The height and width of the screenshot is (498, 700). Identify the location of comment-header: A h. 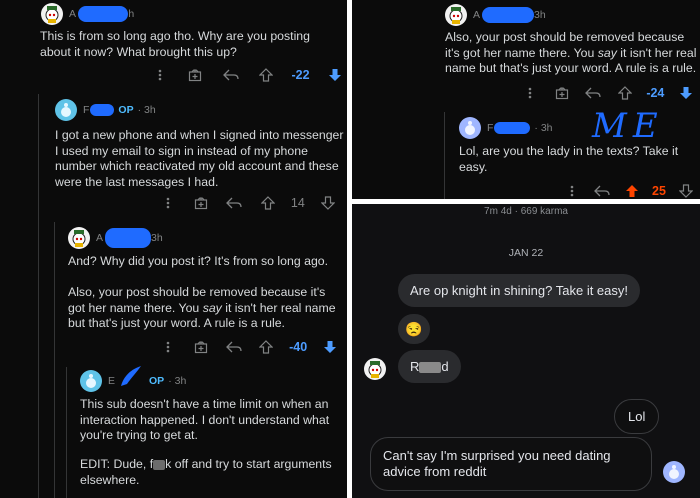
(87, 14).